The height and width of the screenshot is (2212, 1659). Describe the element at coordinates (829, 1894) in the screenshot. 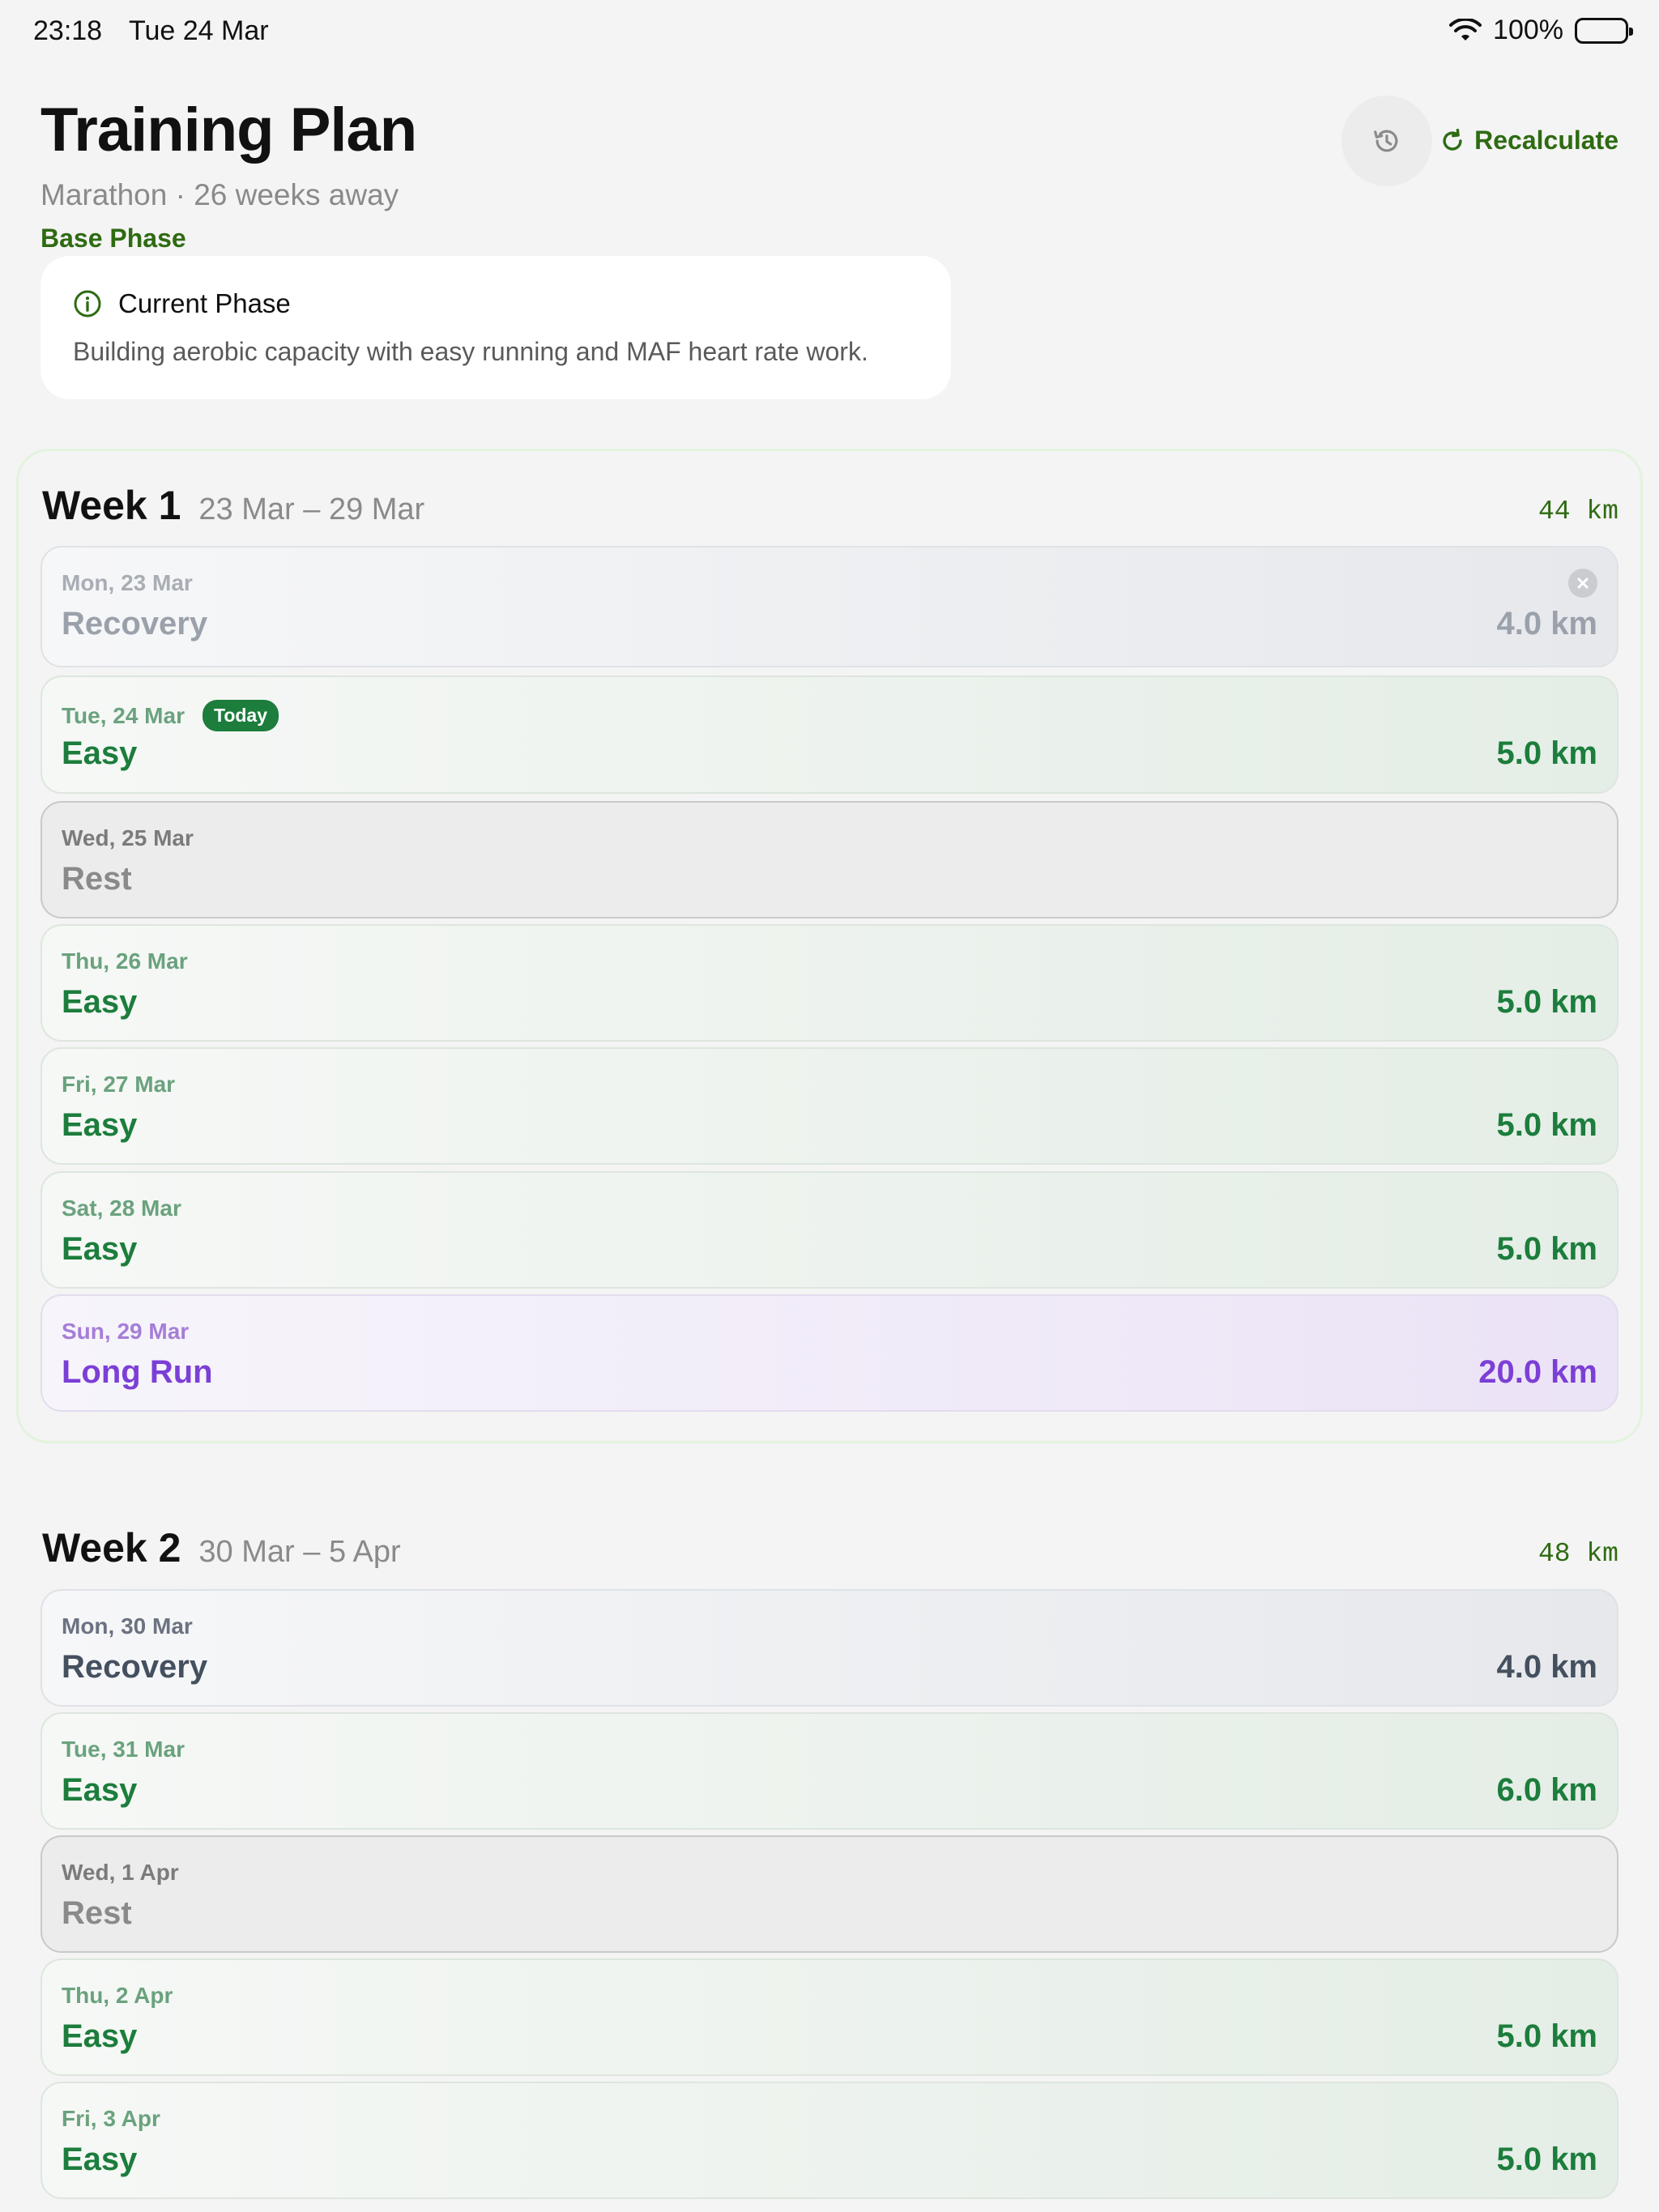

I see `day-card: Wed, 1 Apr Rest` at that location.